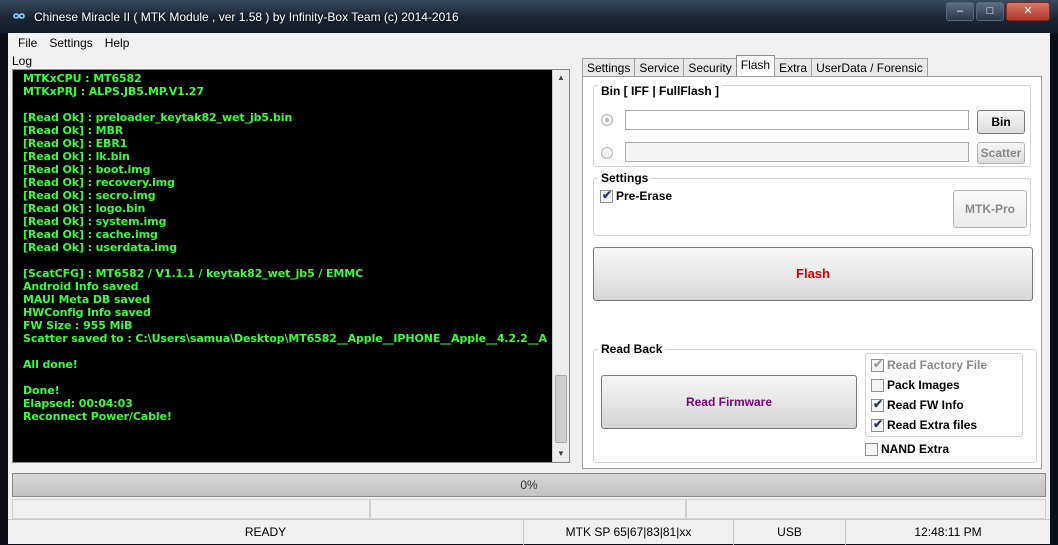  Describe the element at coordinates (86, 299) in the screenshot. I see `log-line: MAUI Meta DB saved` at that location.